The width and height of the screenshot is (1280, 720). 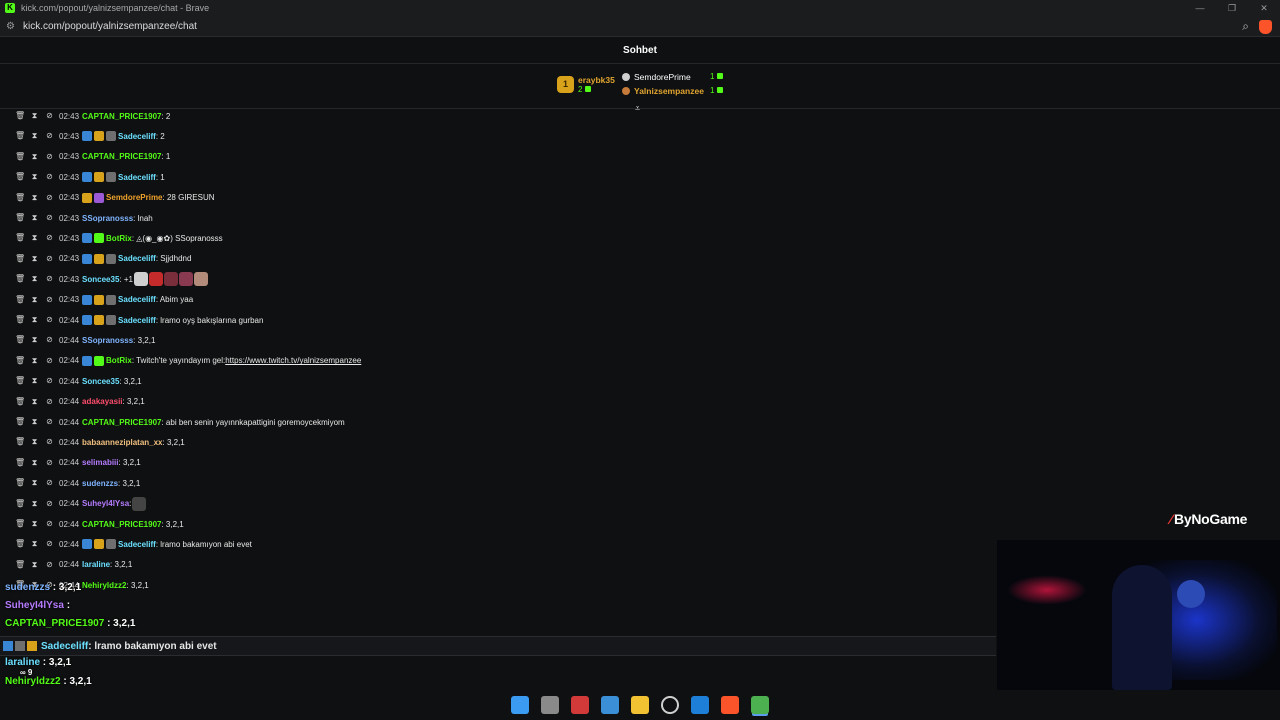 I want to click on message-username: Suheyl4lYsa, so click(x=105, y=503).